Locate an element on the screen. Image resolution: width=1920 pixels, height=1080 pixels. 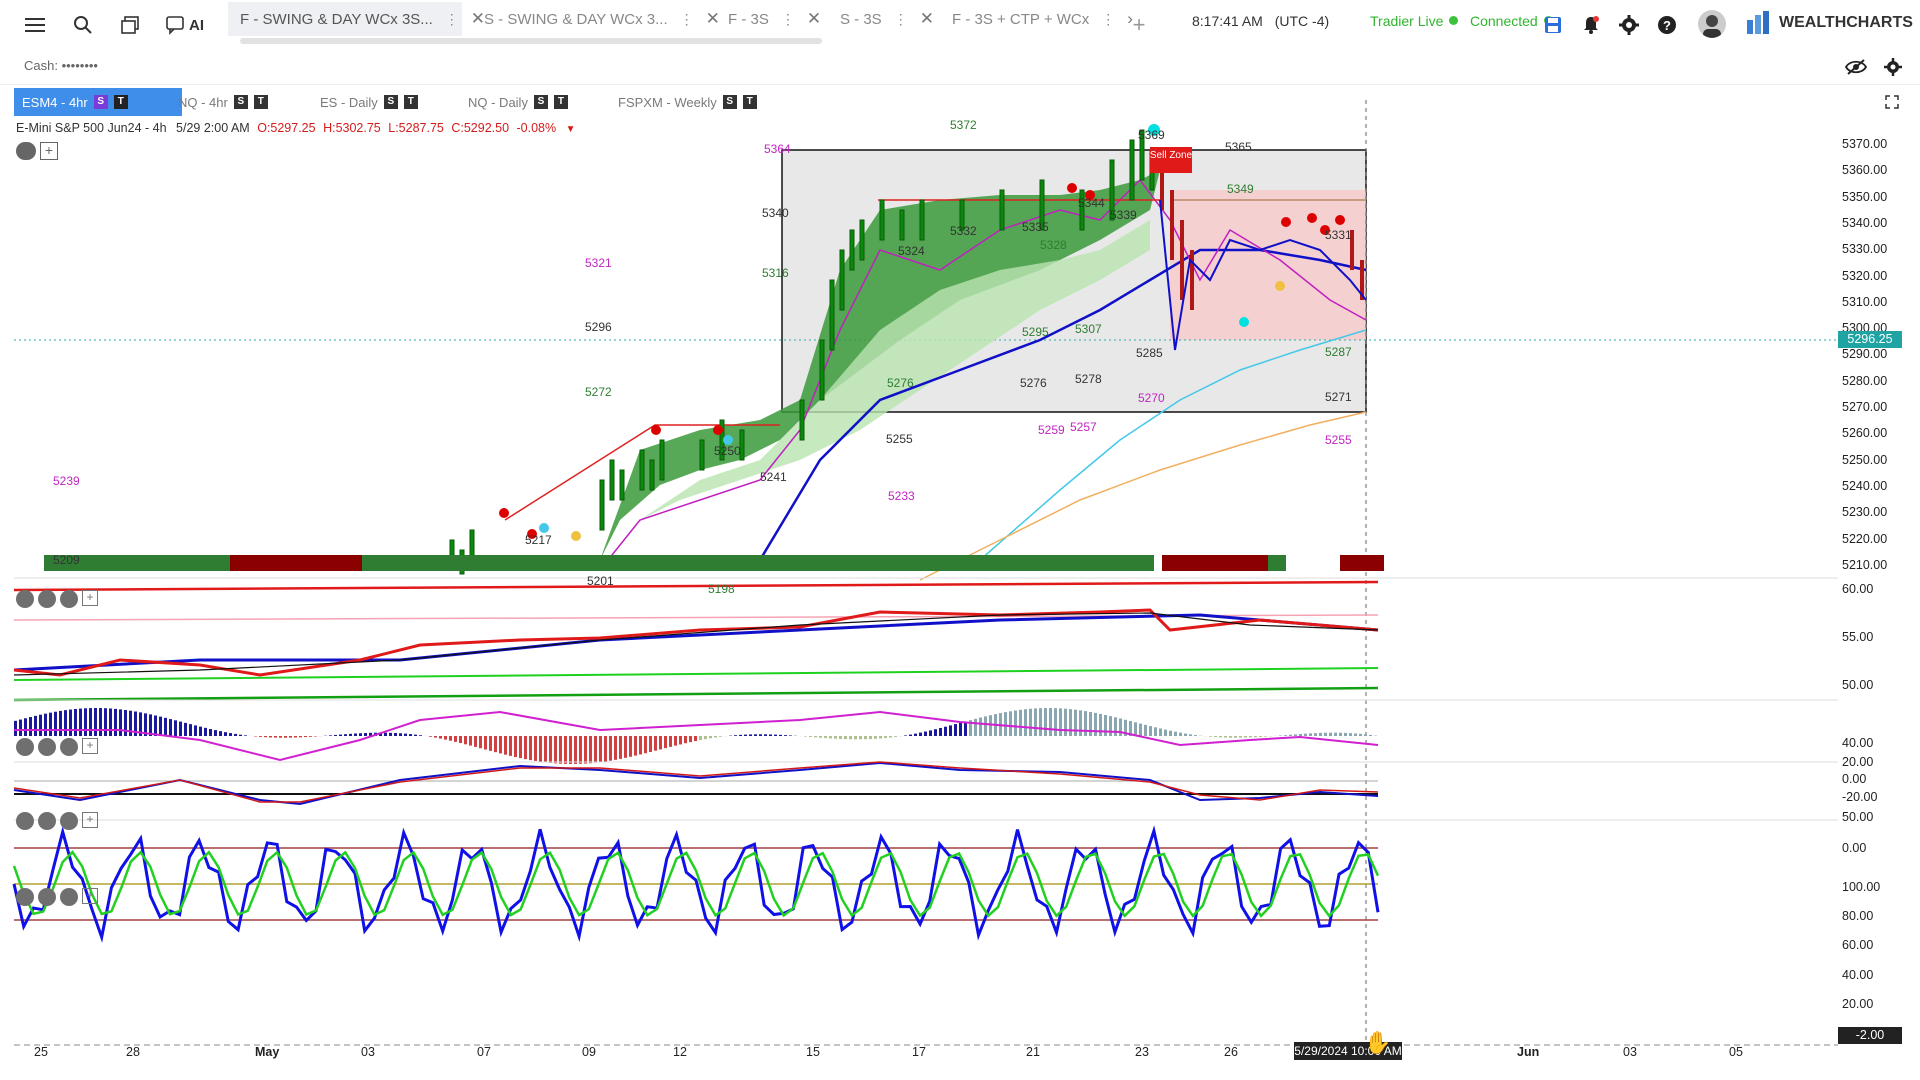
bell-icon is located at coordinates (1591, 25).